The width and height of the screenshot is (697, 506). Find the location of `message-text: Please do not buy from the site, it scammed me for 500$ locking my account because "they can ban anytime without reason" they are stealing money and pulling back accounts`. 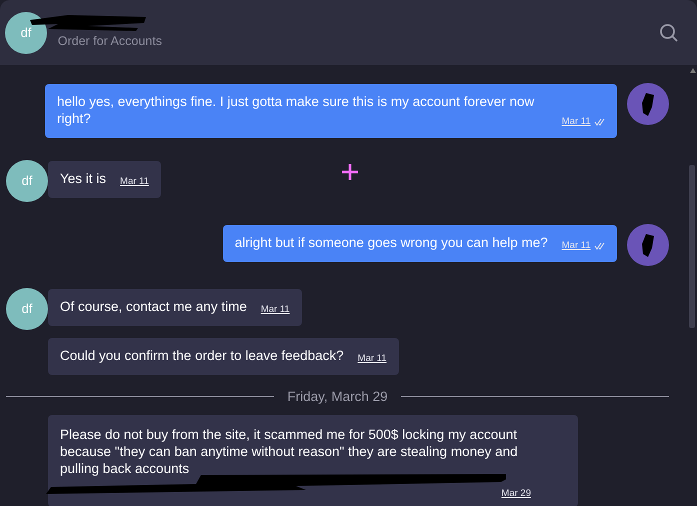

message-text: Please do not buy from the site, it scammed me for 500$ locking my account because "they can ban anytime without reason" they are stealing money and pulling back accounts is located at coordinates (289, 451).